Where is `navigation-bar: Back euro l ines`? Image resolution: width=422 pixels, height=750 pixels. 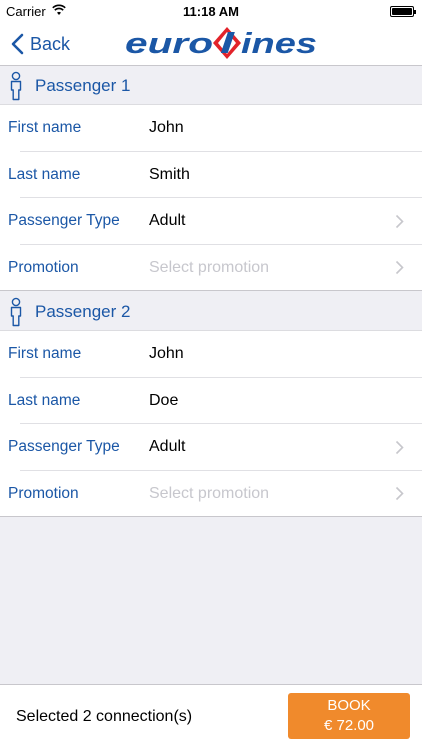 navigation-bar: Back euro l ines is located at coordinates (211, 44).